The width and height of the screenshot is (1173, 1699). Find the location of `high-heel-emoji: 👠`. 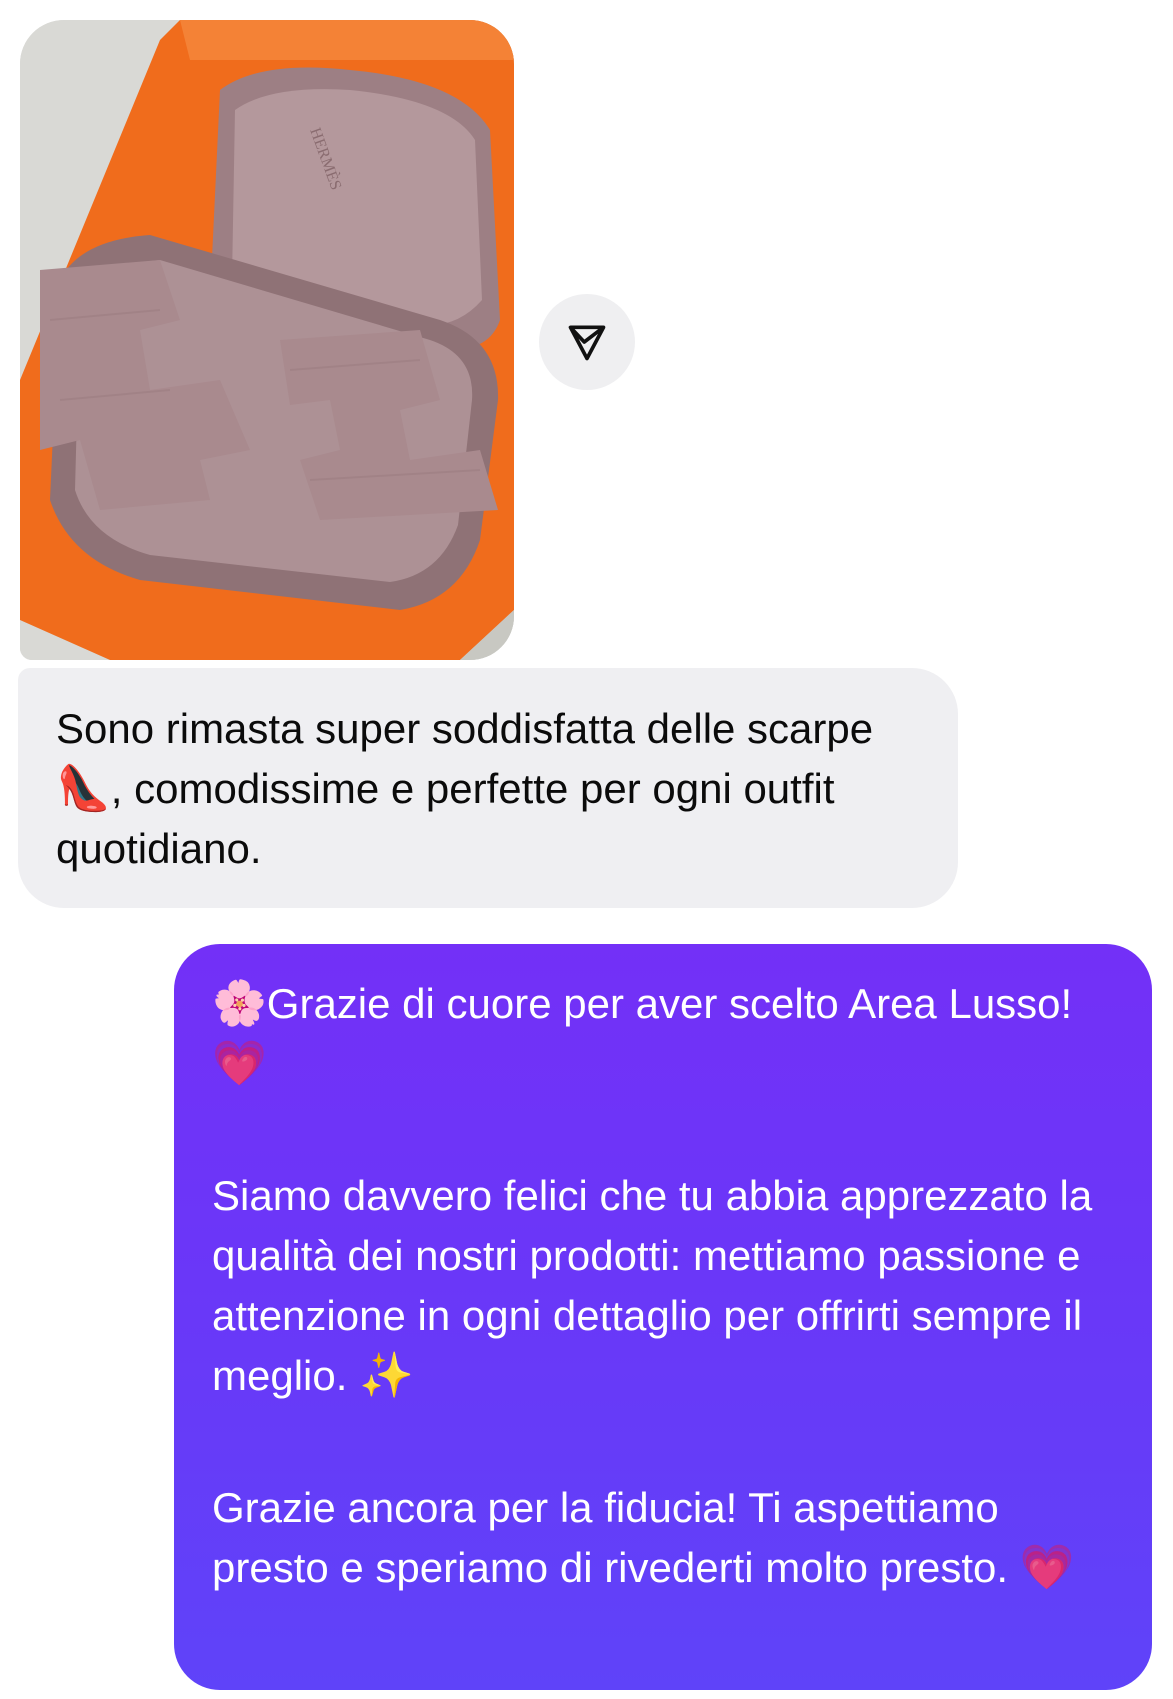

high-heel-emoji: 👠 is located at coordinates (83, 788).